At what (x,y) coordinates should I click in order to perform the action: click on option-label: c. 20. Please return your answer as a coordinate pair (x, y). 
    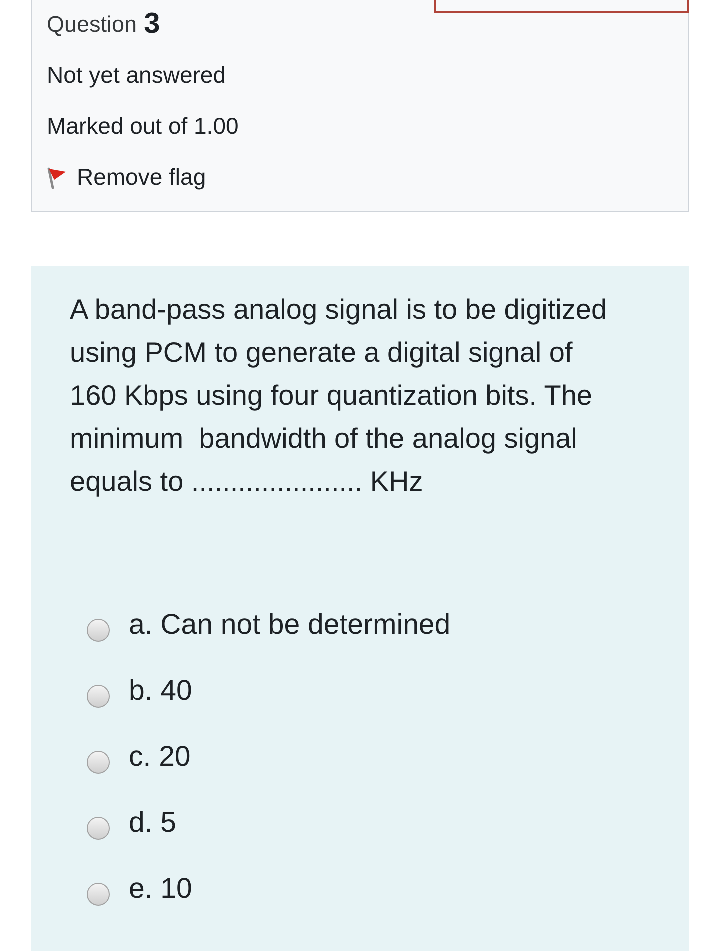
    Looking at the image, I should click on (160, 757).